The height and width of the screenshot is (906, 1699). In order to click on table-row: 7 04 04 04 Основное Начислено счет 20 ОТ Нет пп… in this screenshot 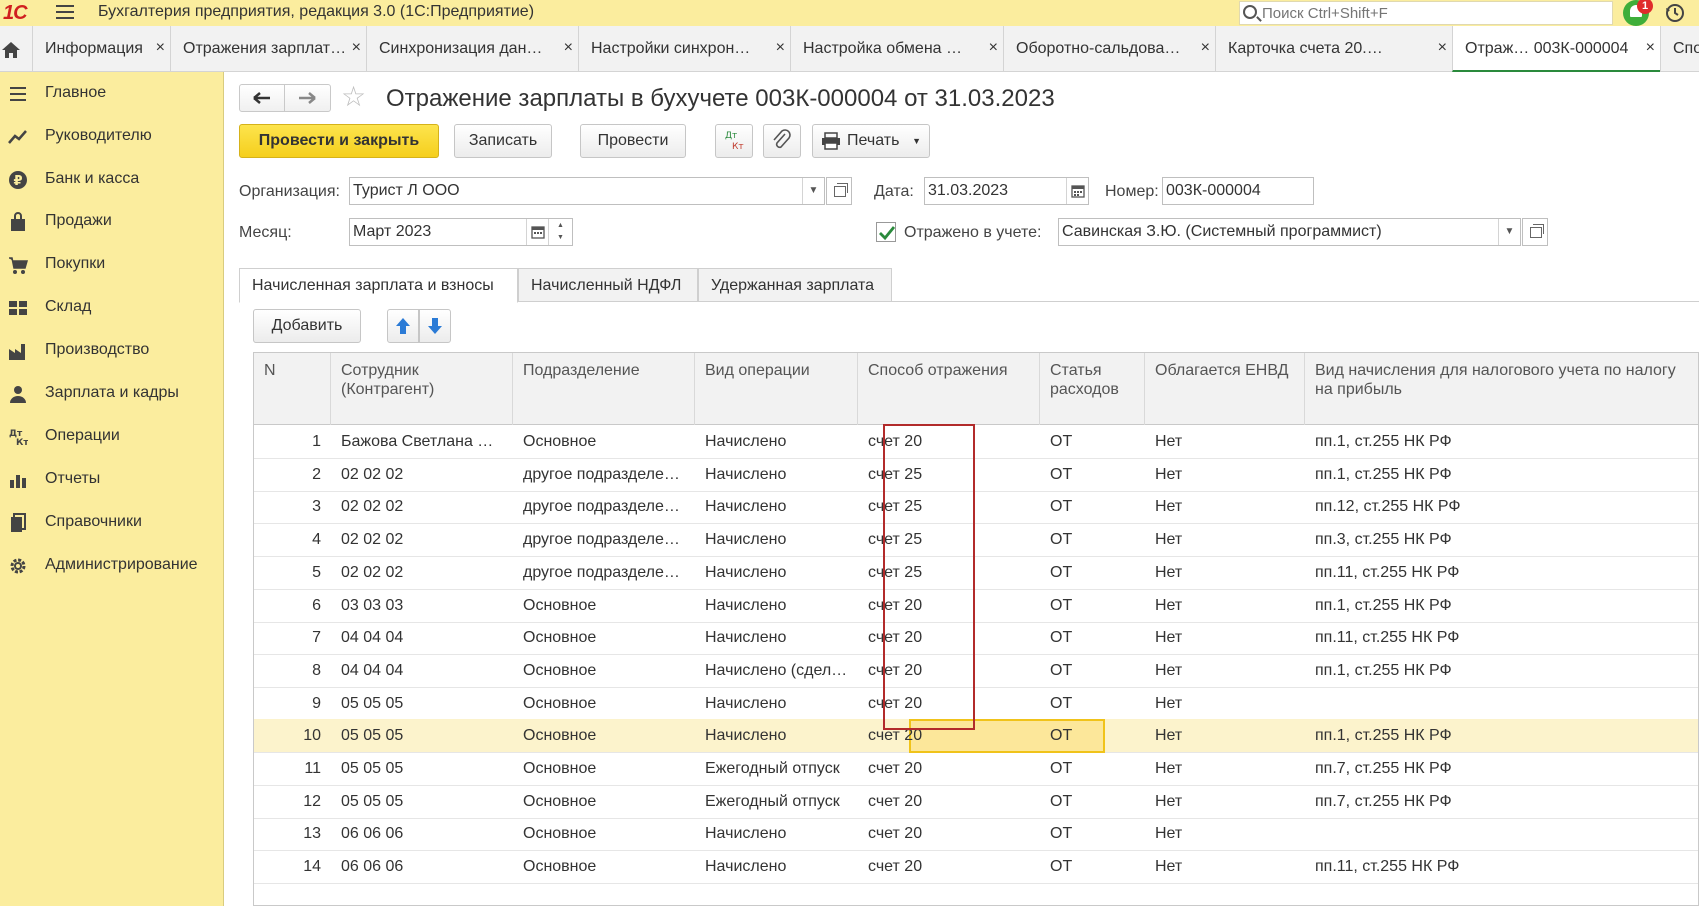, I will do `click(976, 638)`.